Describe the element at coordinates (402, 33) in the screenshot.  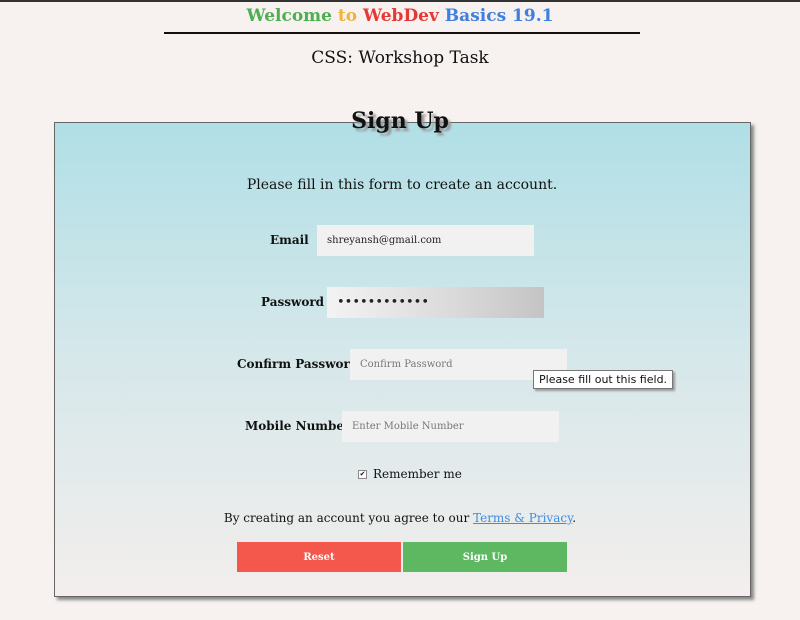
I see `header-divider` at that location.